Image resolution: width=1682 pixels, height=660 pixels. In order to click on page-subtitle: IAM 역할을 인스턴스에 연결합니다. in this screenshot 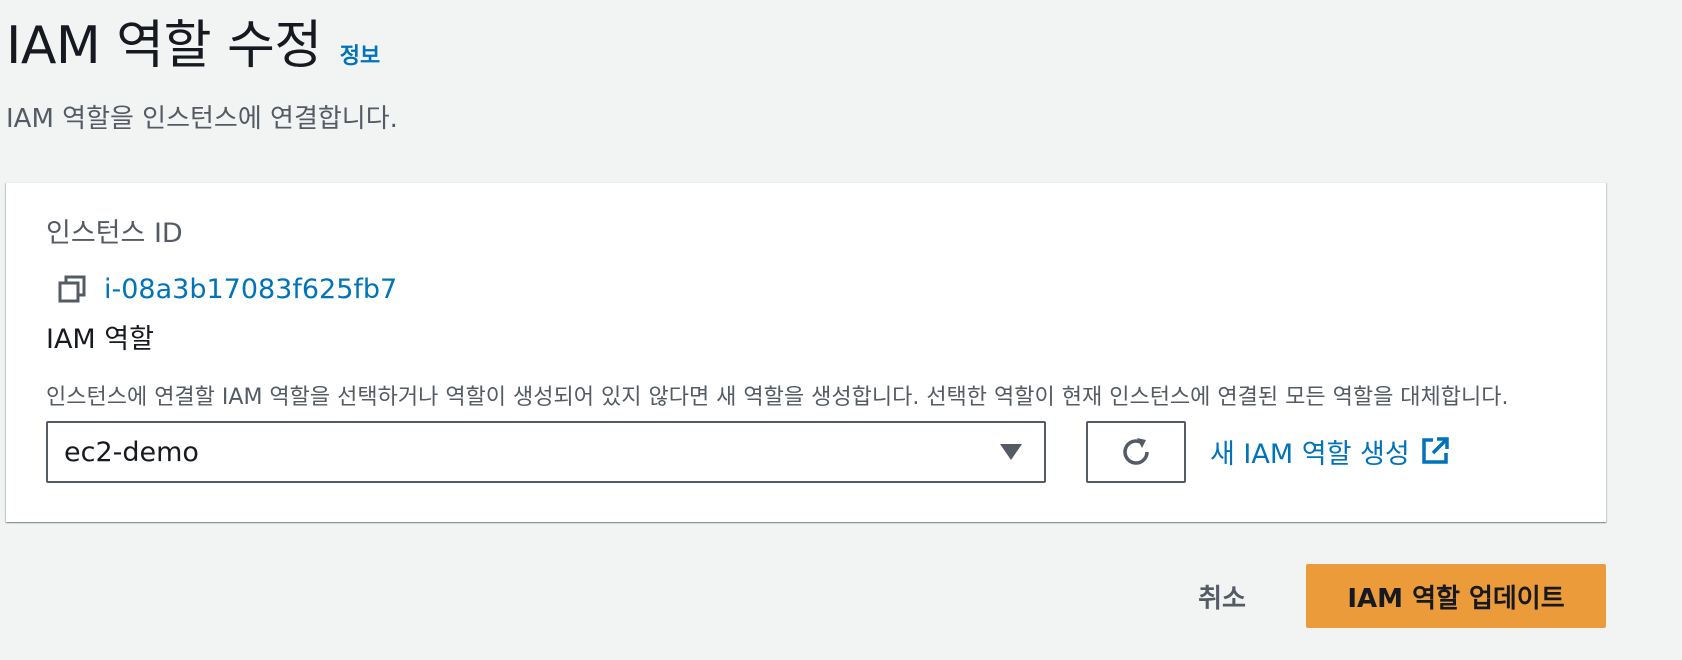, I will do `click(202, 119)`.